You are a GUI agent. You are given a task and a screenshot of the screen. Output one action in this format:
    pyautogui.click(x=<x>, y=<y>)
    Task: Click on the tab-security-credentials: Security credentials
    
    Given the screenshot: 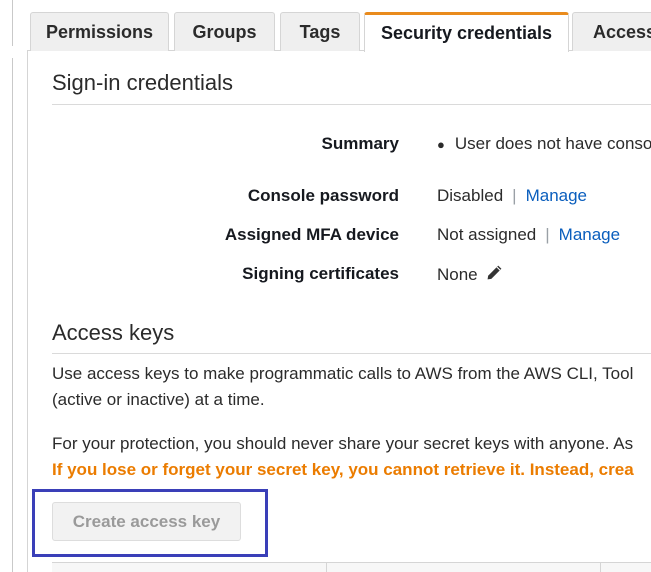 What is the action you would take?
    pyautogui.click(x=466, y=32)
    